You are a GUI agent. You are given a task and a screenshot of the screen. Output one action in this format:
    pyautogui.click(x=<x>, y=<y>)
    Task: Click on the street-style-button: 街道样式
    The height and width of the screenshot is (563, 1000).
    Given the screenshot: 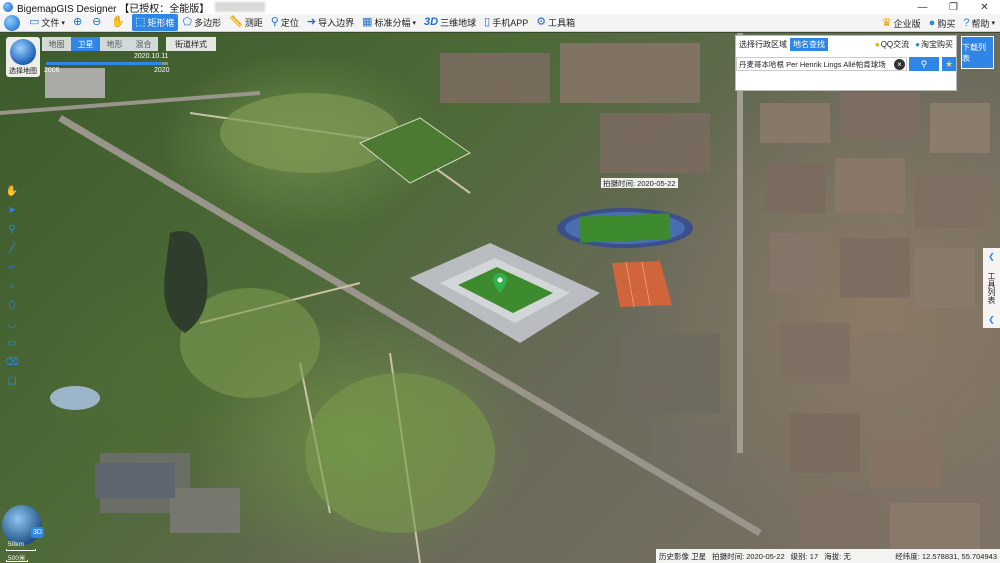 What is the action you would take?
    pyautogui.click(x=191, y=44)
    